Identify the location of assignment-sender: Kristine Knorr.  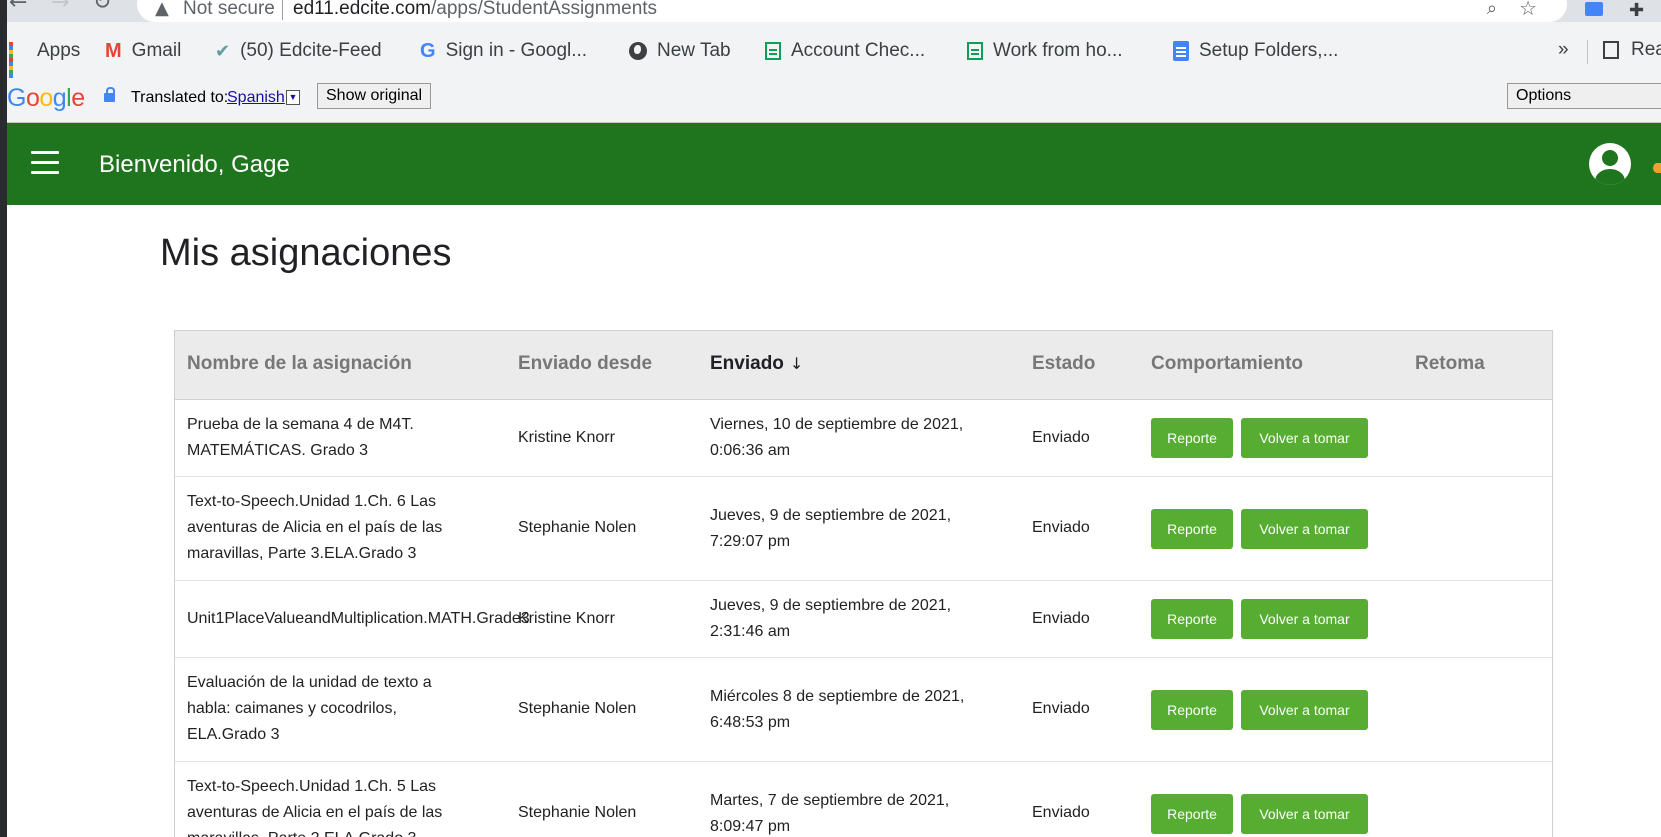
(566, 618).